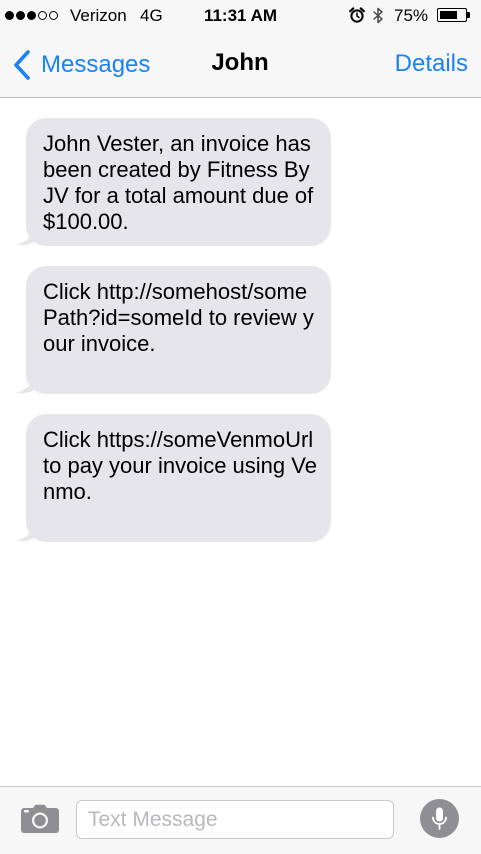 The height and width of the screenshot is (854, 481). I want to click on battery-icon, so click(452, 15).